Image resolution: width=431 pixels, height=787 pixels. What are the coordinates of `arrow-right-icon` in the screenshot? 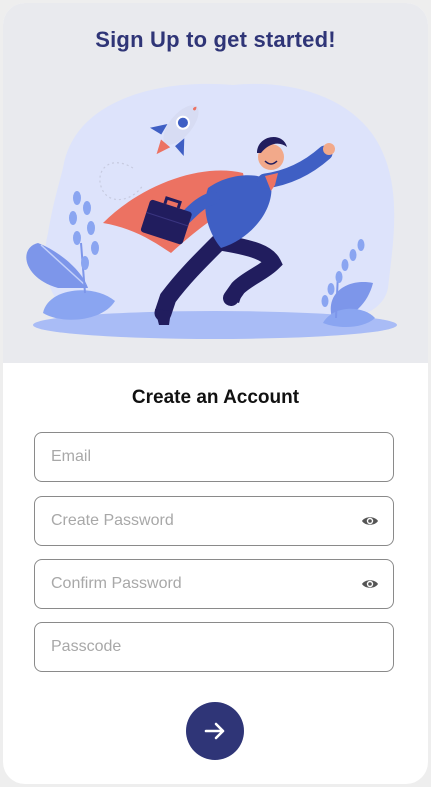 It's located at (214, 731).